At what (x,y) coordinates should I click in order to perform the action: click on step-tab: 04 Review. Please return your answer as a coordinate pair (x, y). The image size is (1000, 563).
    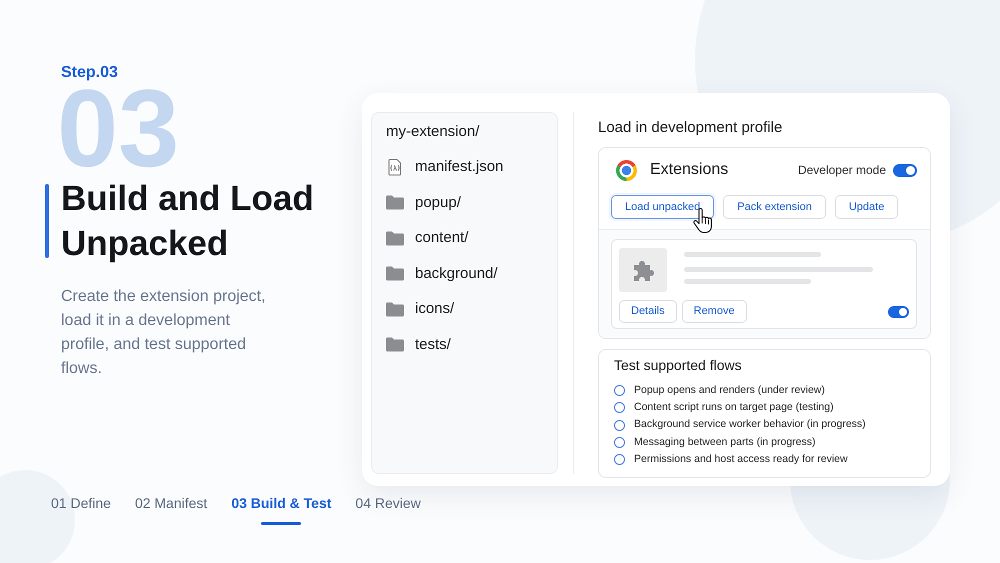
    Looking at the image, I should click on (388, 509).